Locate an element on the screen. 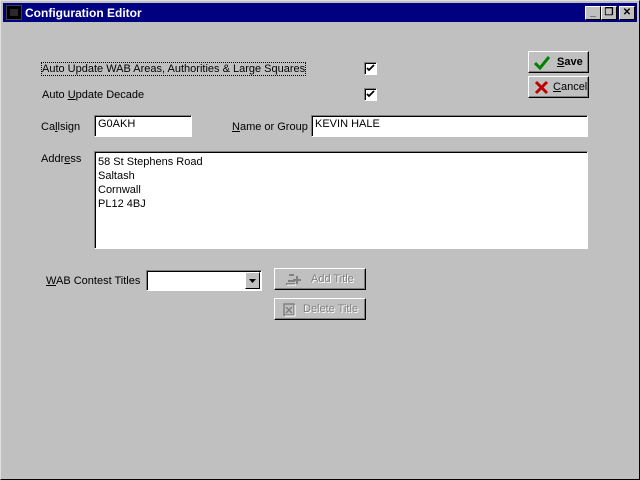  add-title-button: Add Title is located at coordinates (320, 279).